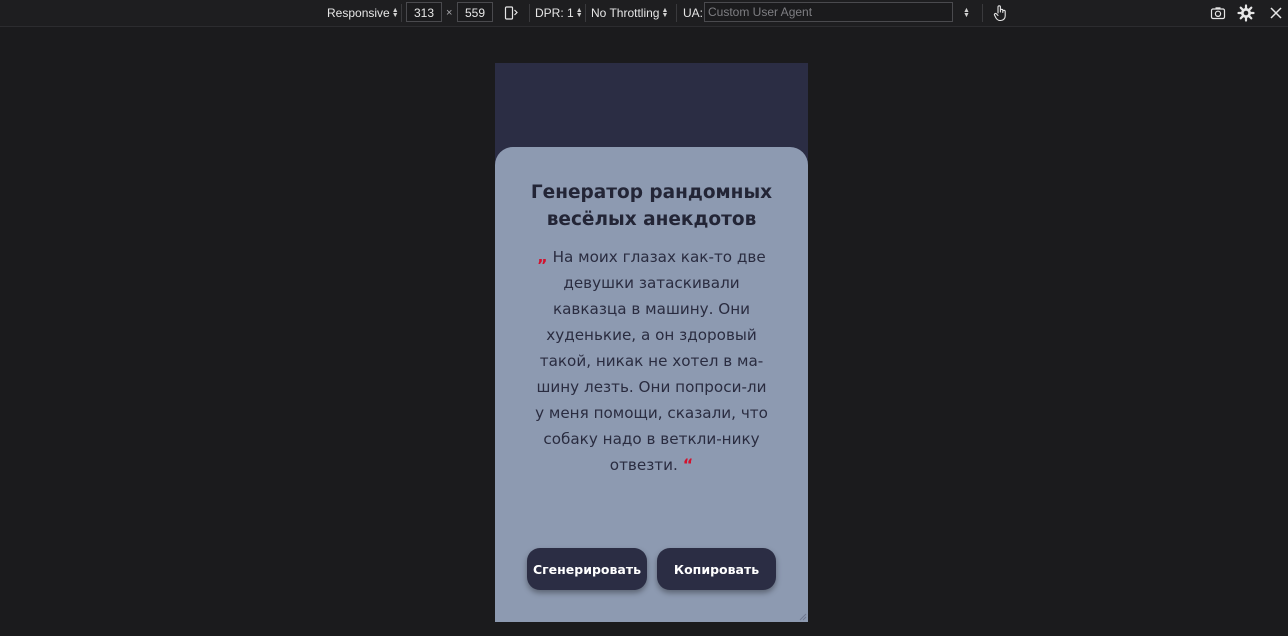 The height and width of the screenshot is (636, 1288). Describe the element at coordinates (511, 13) in the screenshot. I see `rotate-icon` at that location.